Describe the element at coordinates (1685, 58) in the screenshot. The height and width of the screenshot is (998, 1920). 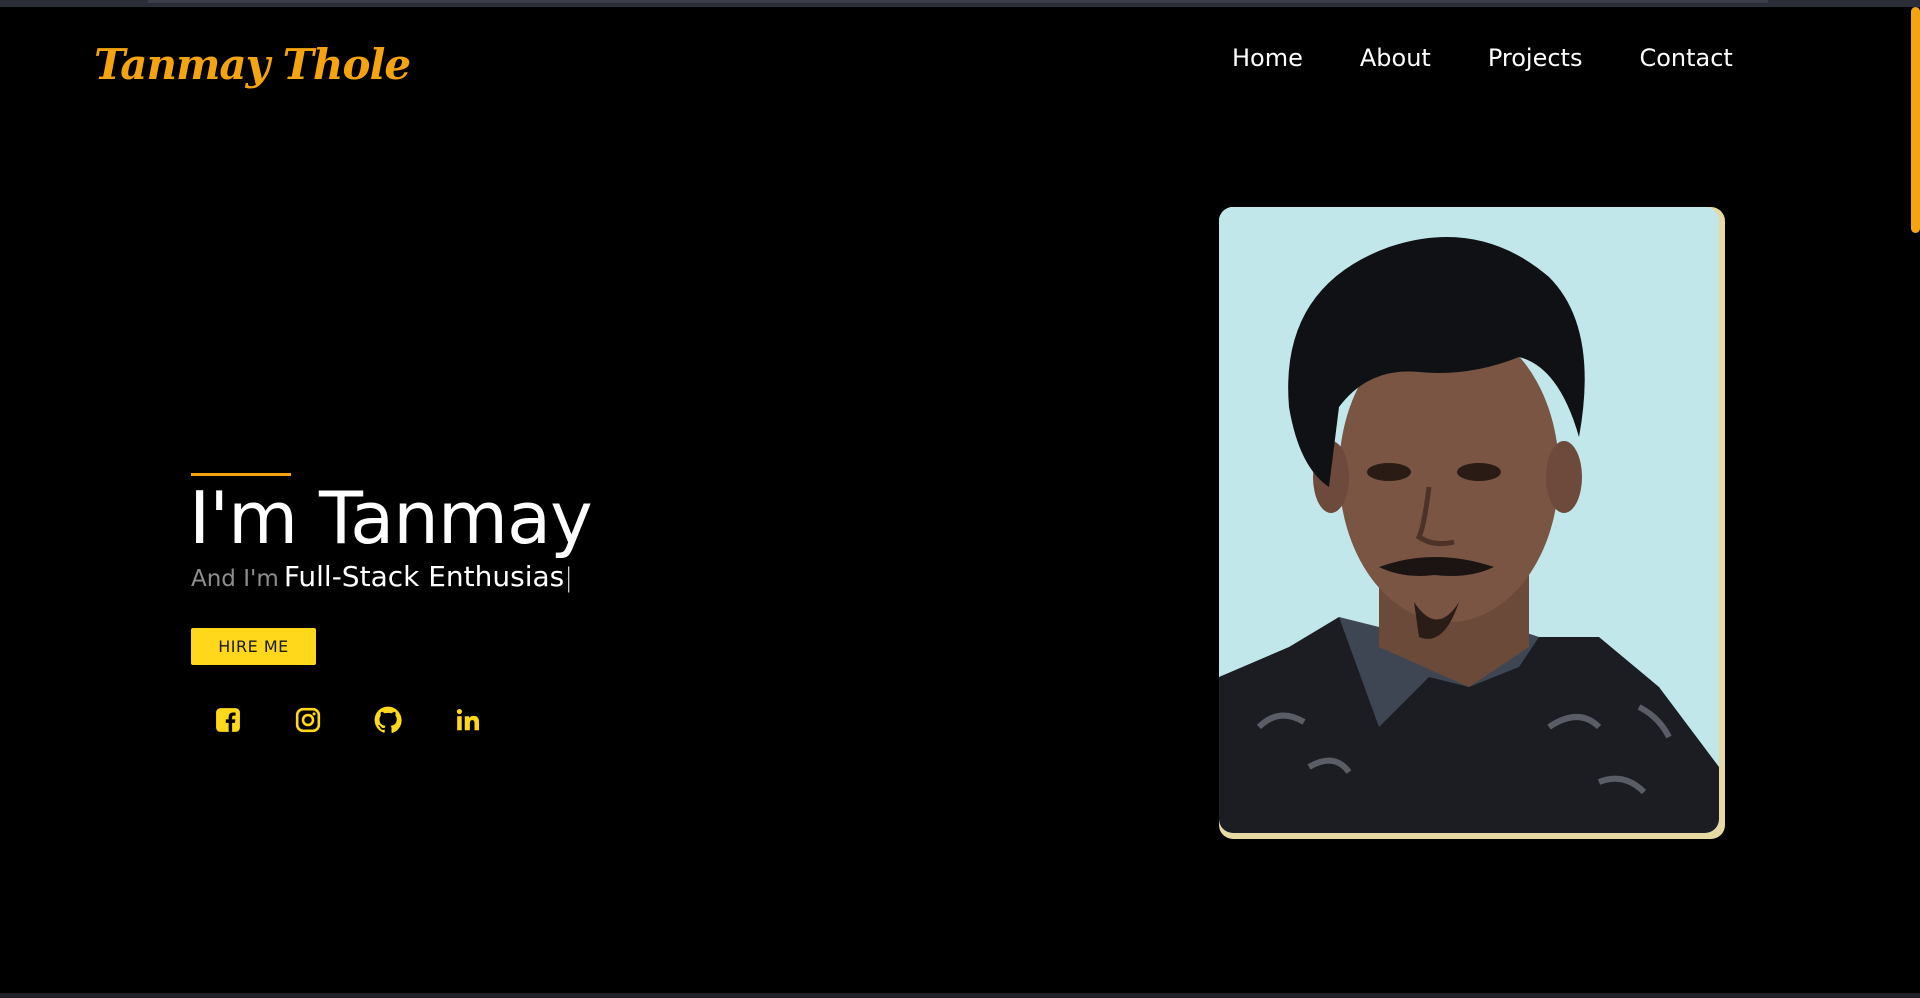
I see `nav-contact: Contact` at that location.